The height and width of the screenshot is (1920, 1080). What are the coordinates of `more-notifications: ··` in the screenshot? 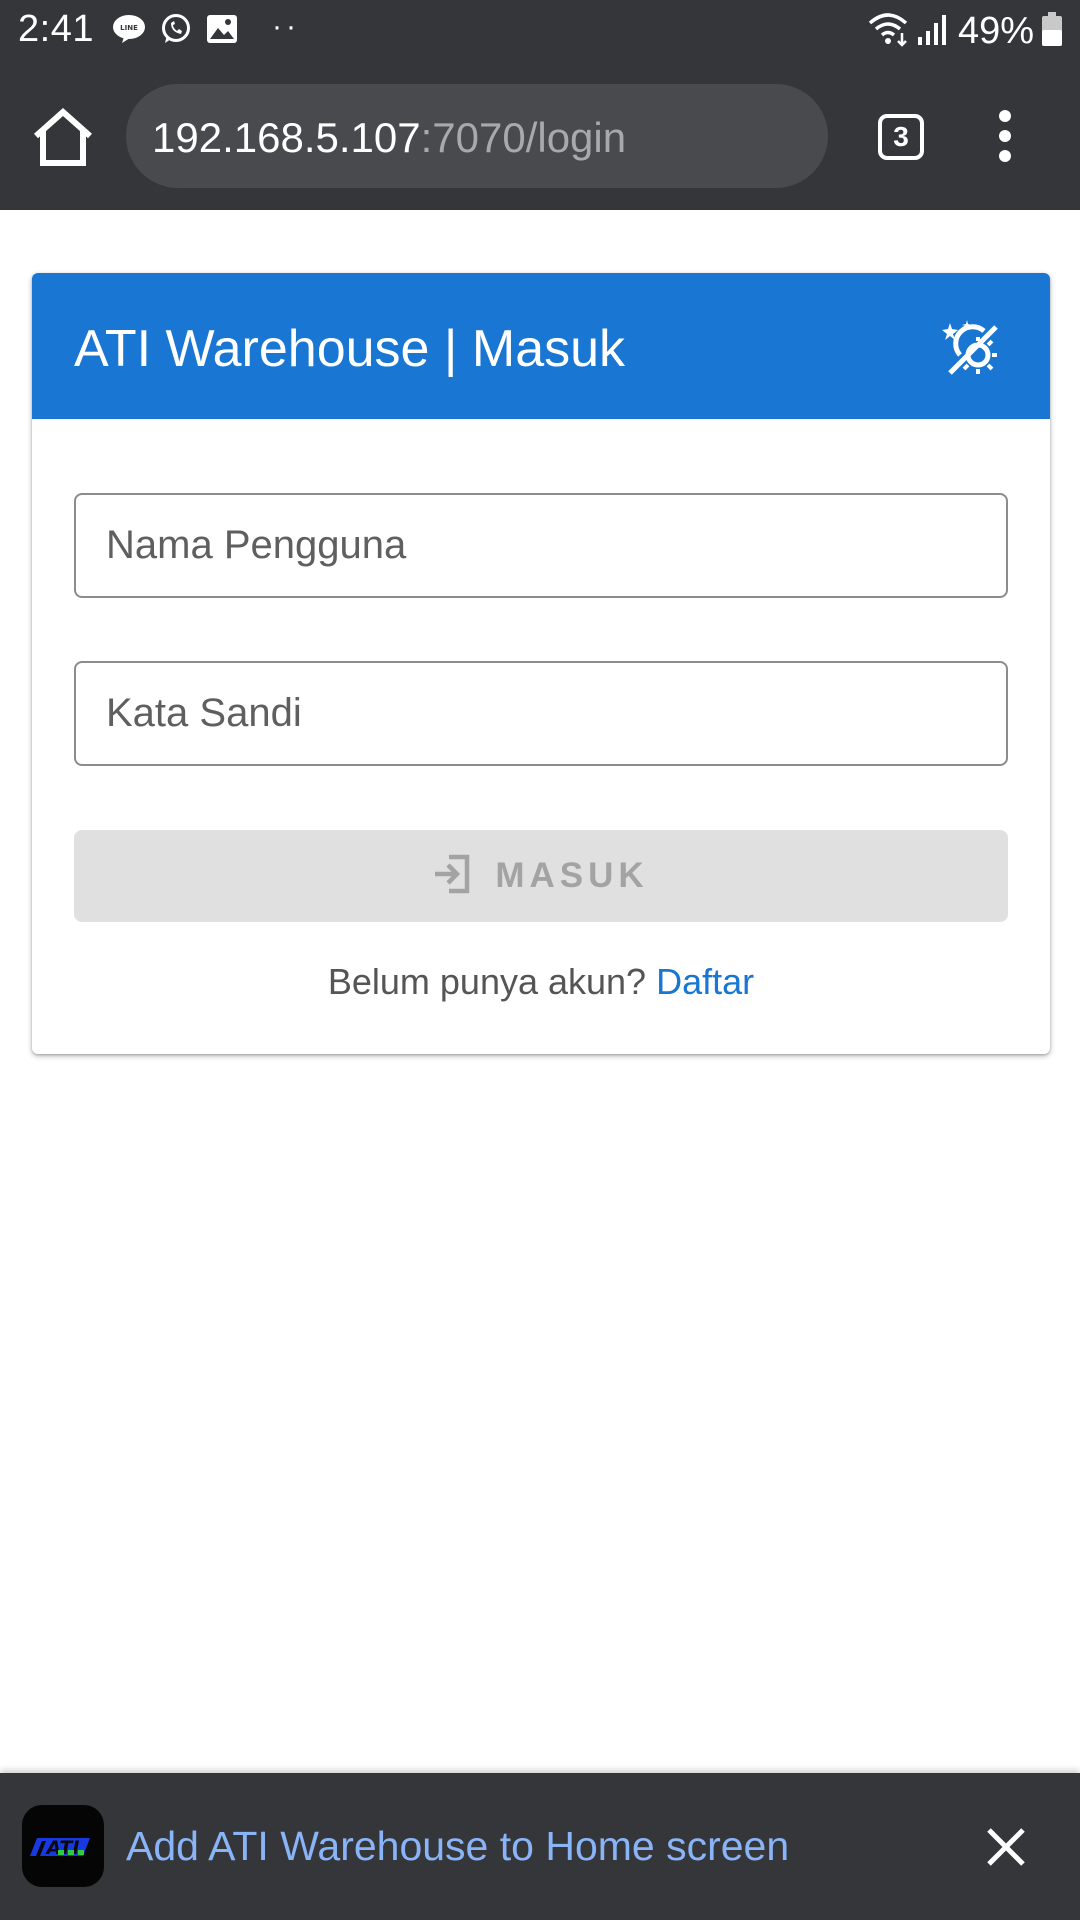 It's located at (286, 26).